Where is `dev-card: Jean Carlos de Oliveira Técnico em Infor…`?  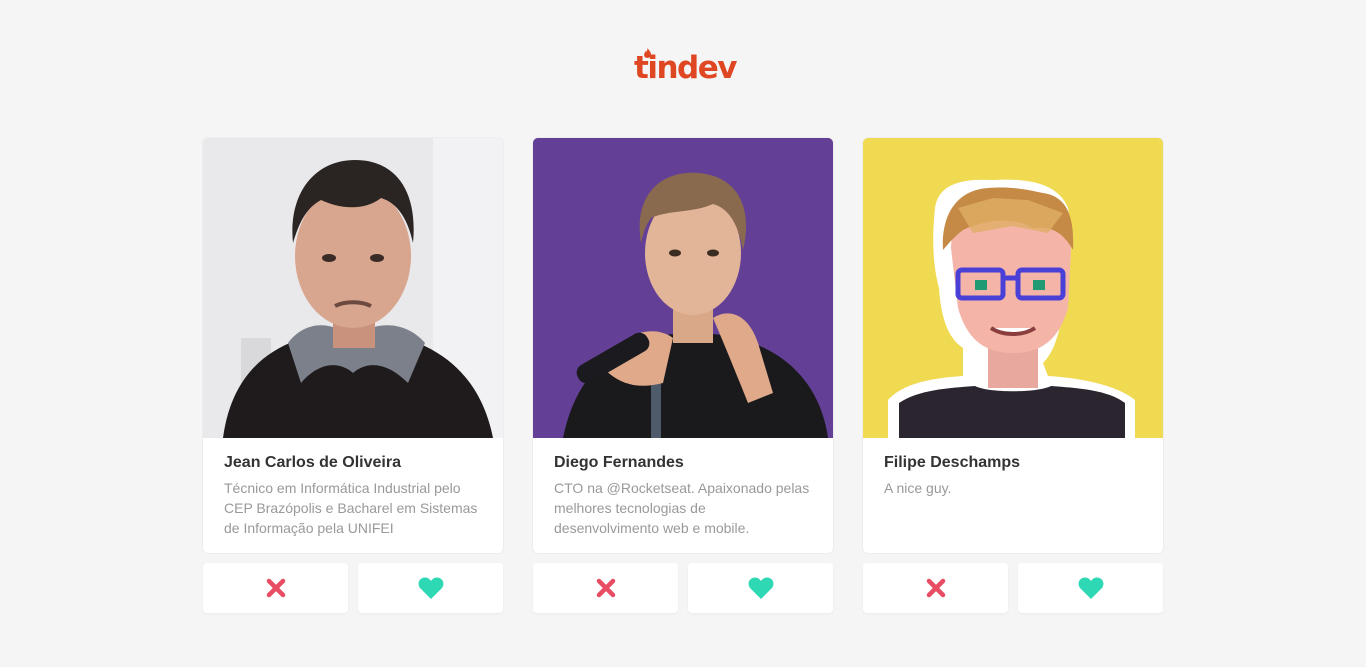 dev-card: Jean Carlos de Oliveira Técnico em Infor… is located at coordinates (353, 345).